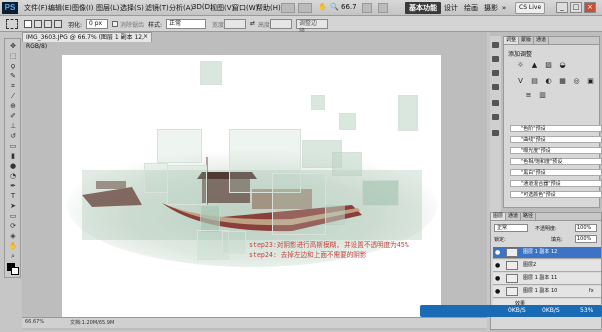 This screenshot has width=602, height=332. What do you see at coordinates (504, 8) in the screenshot?
I see `workspace-more: »` at bounding box center [504, 8].